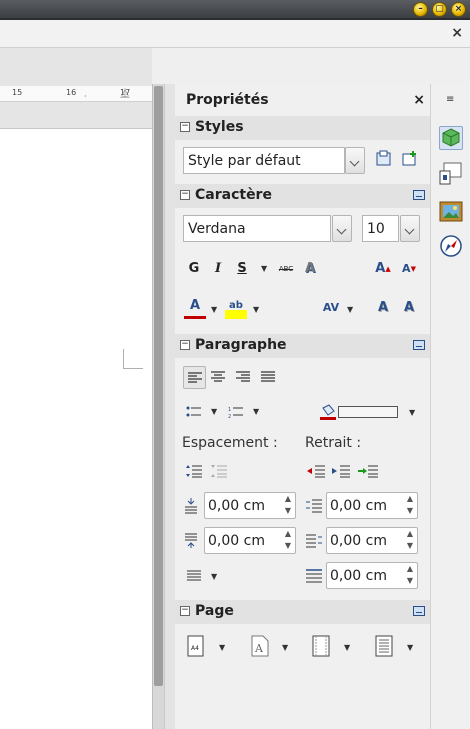  I want to click on first-line-indent-input: 0,00 cm ▲ ▼, so click(372, 575).